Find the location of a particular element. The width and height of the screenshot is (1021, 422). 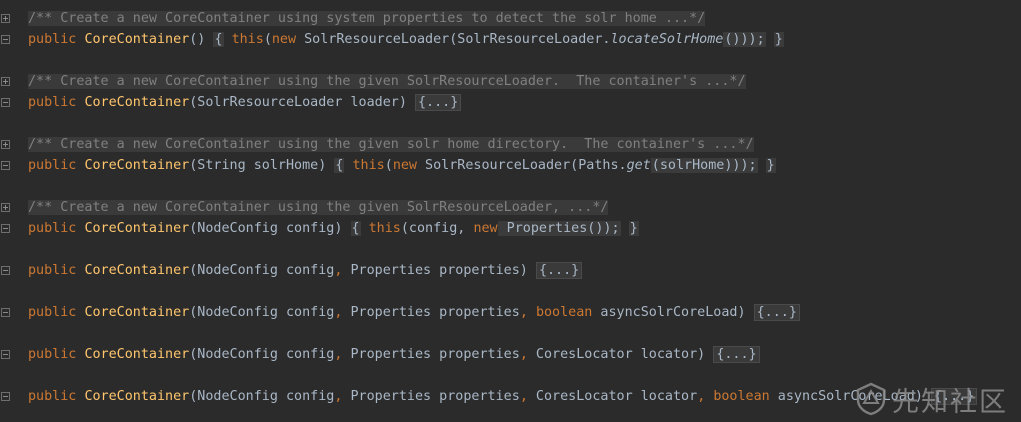

watermark: 先知社区 is located at coordinates (931, 399).